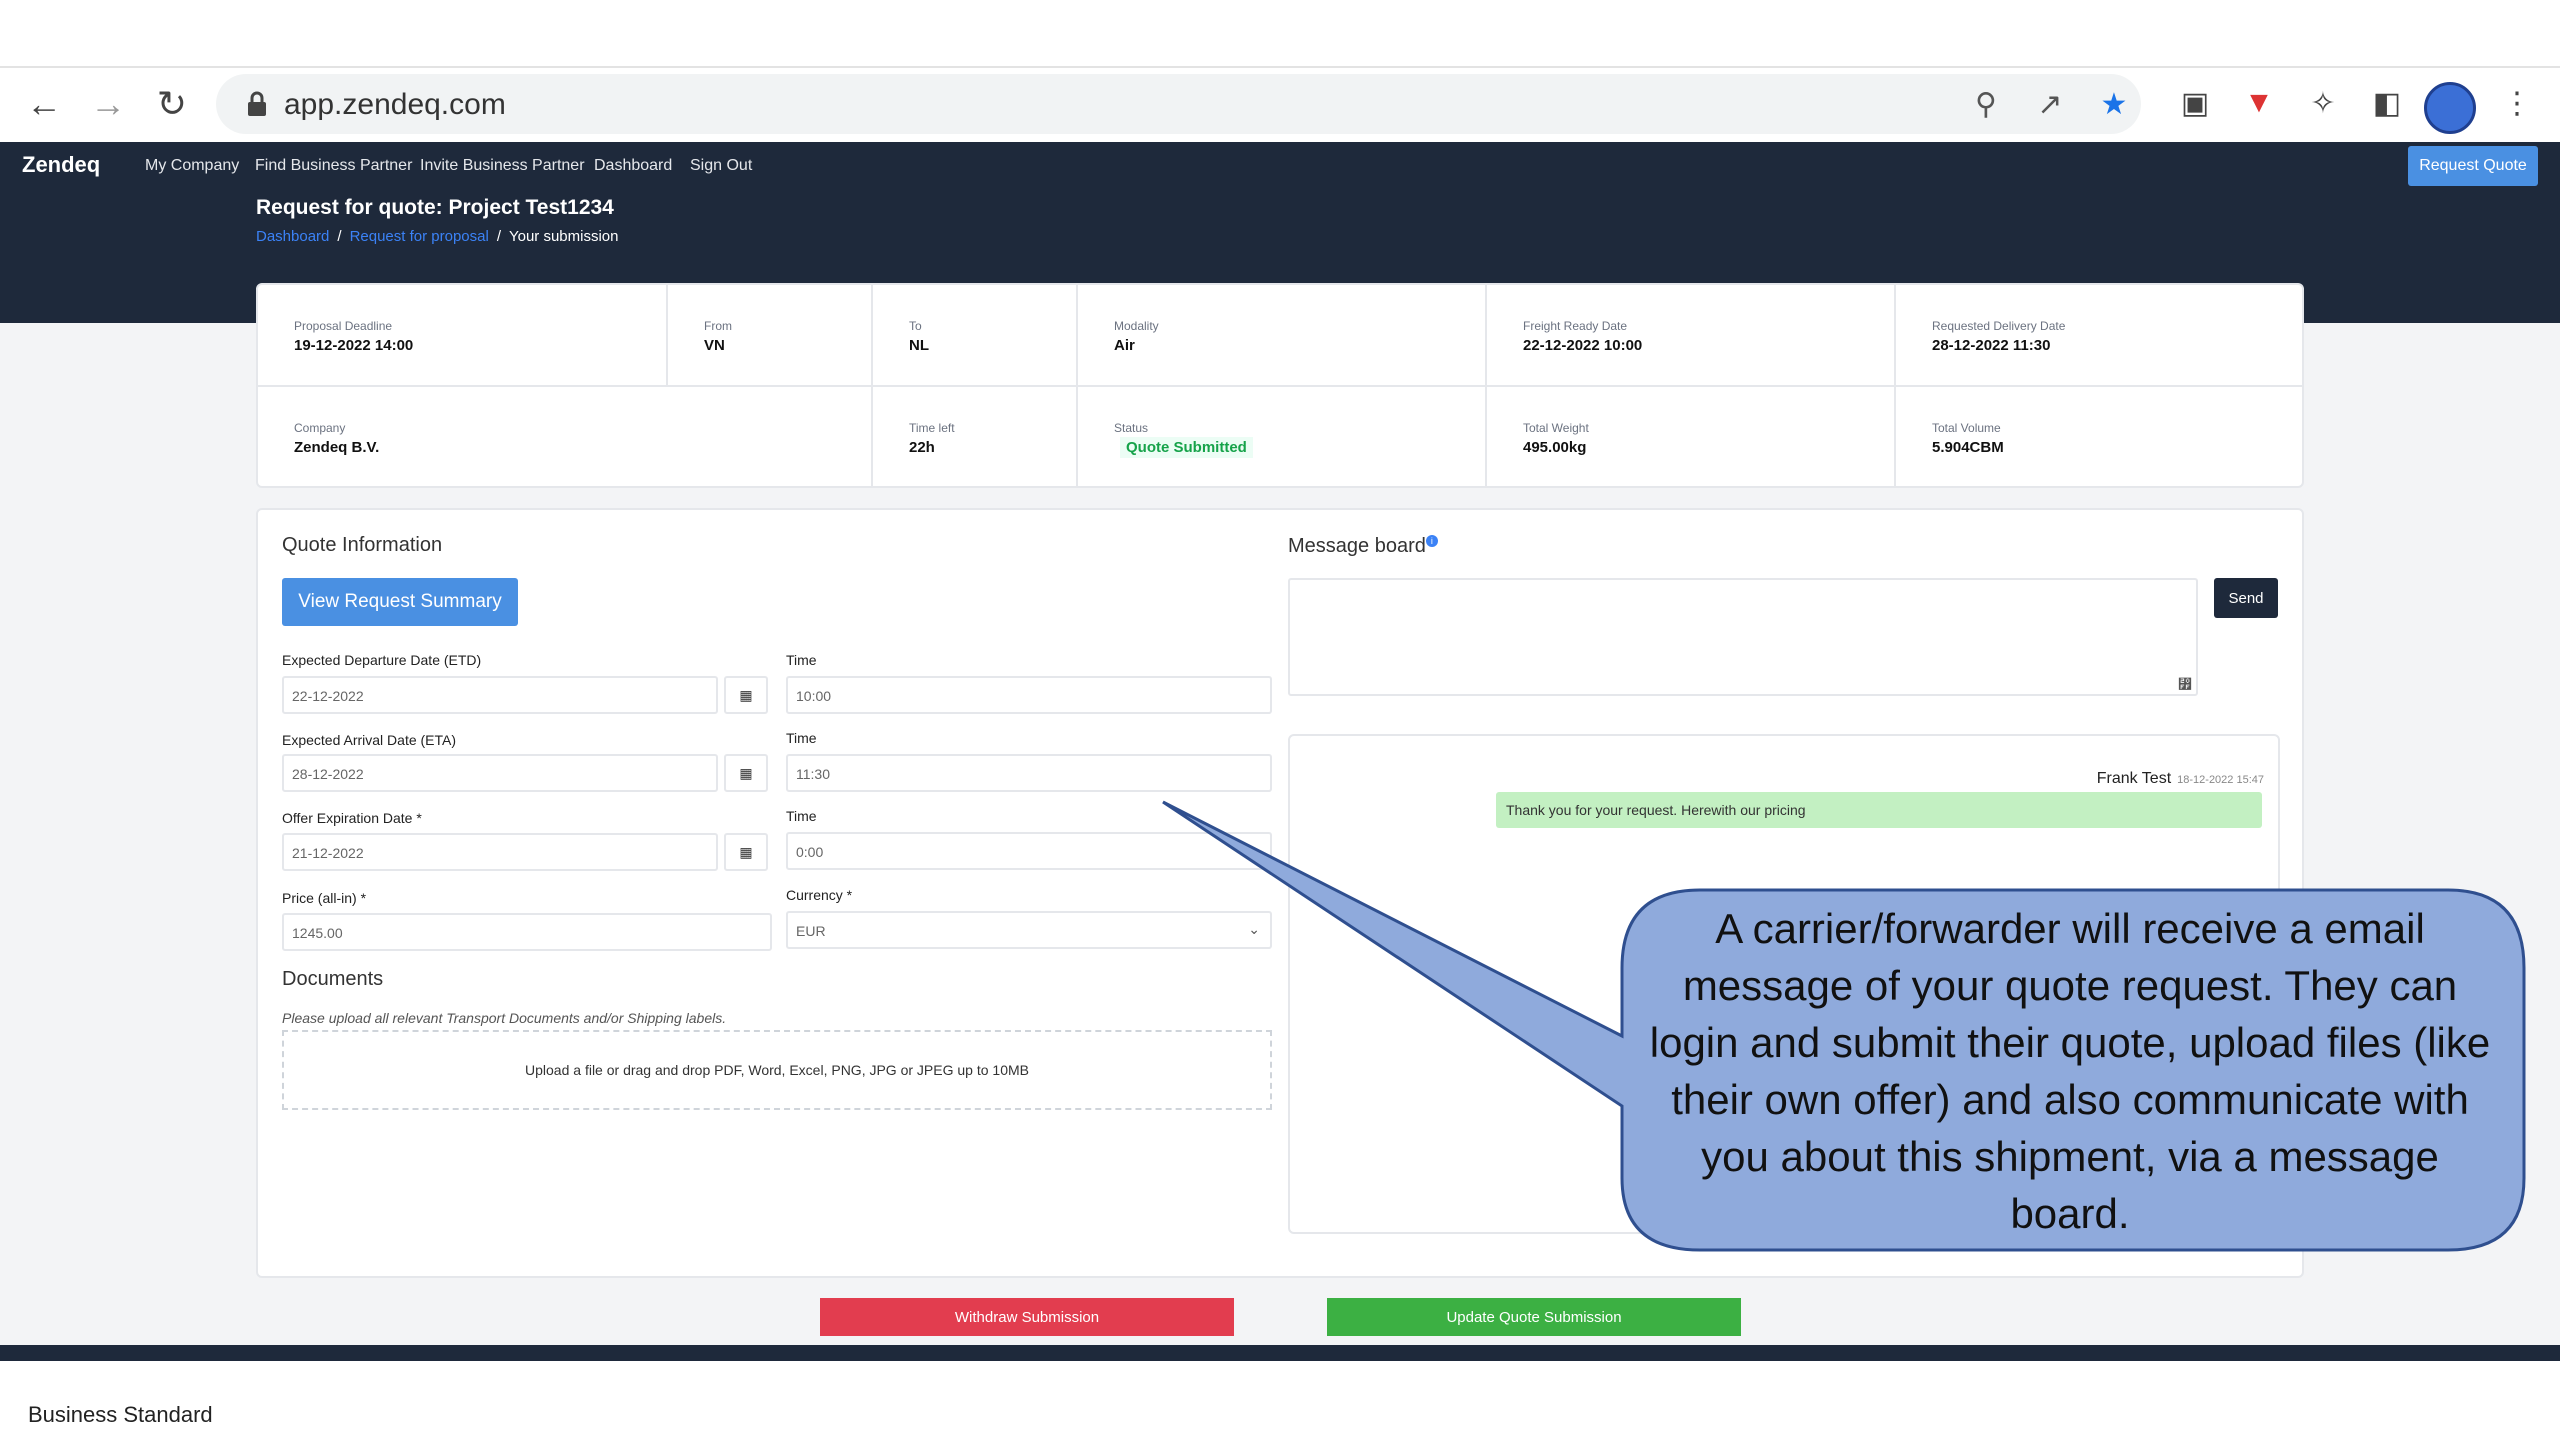 The width and height of the screenshot is (2560, 1440). What do you see at coordinates (2220, 780) in the screenshot?
I see `message-timestamp: 18-12-2022 15:47` at bounding box center [2220, 780].